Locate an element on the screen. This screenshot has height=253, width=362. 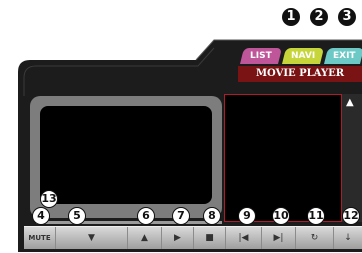
tab-list: LIST is located at coordinates (261, 56).